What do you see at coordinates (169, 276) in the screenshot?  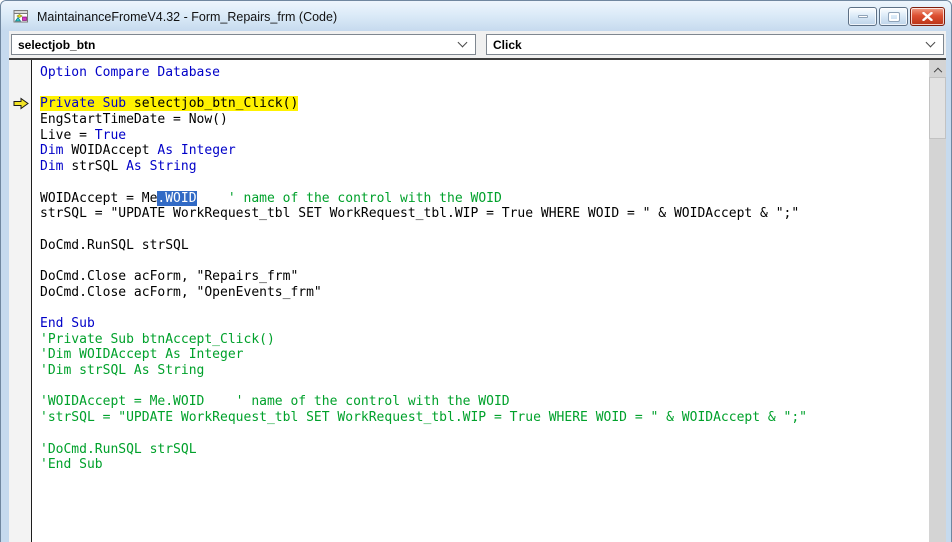 I see `code-segment: DoCmd.Close acForm, "Repairs_frm"` at bounding box center [169, 276].